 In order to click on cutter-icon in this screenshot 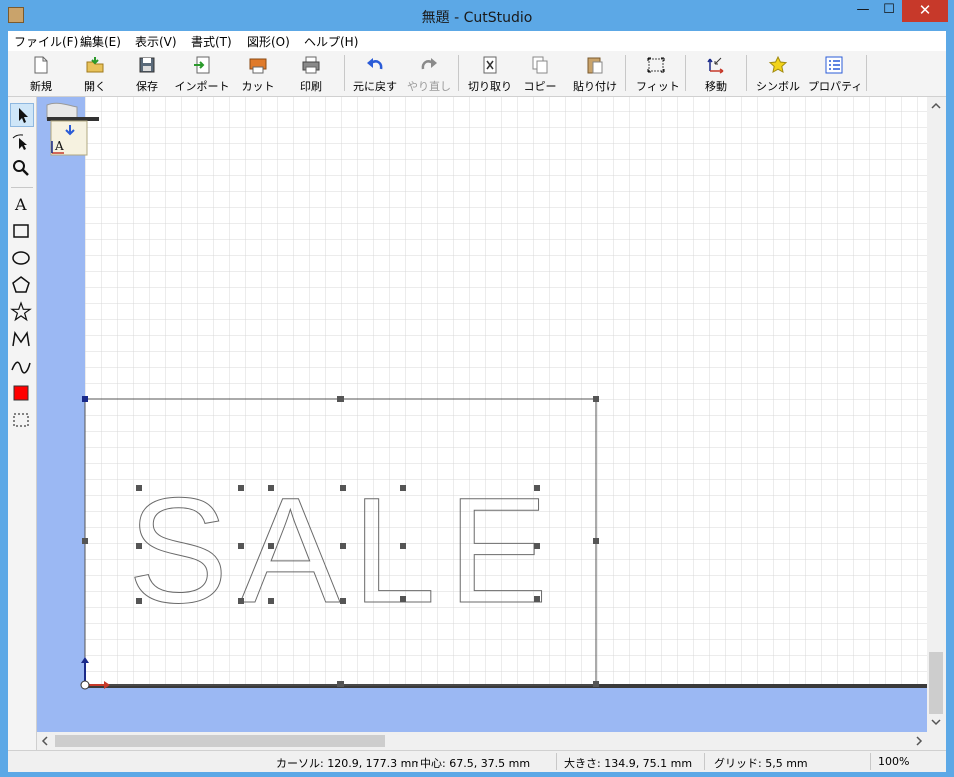, I will do `click(258, 66)`.